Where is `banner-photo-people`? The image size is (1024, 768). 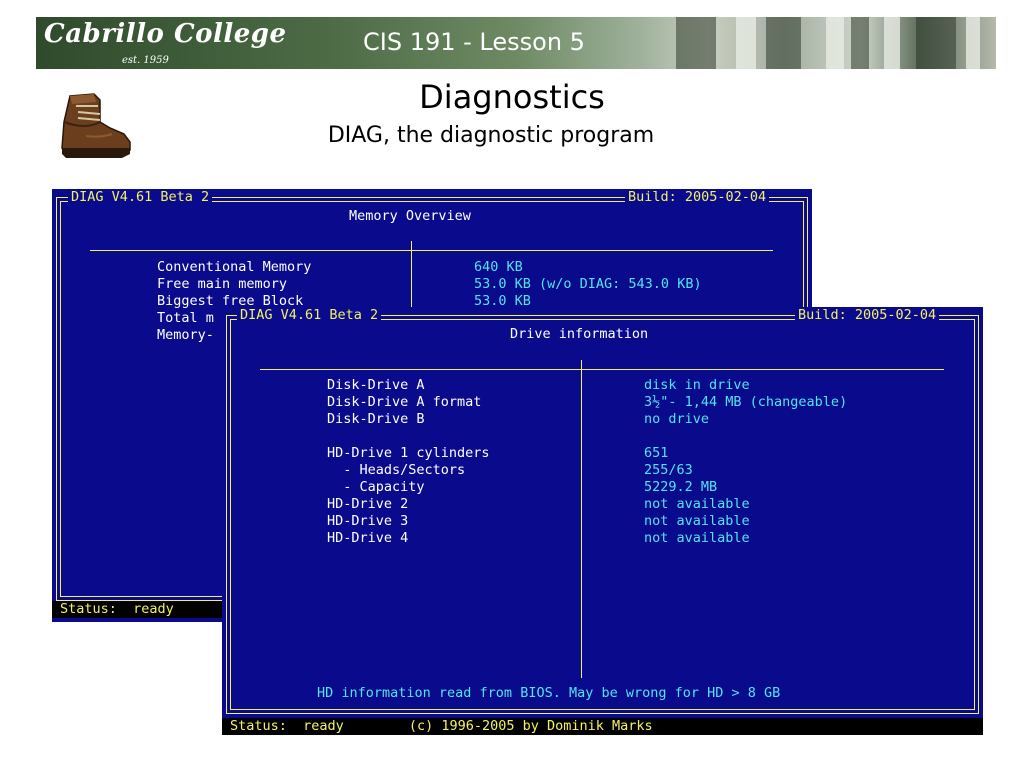
banner-photo-people is located at coordinates (936, 43).